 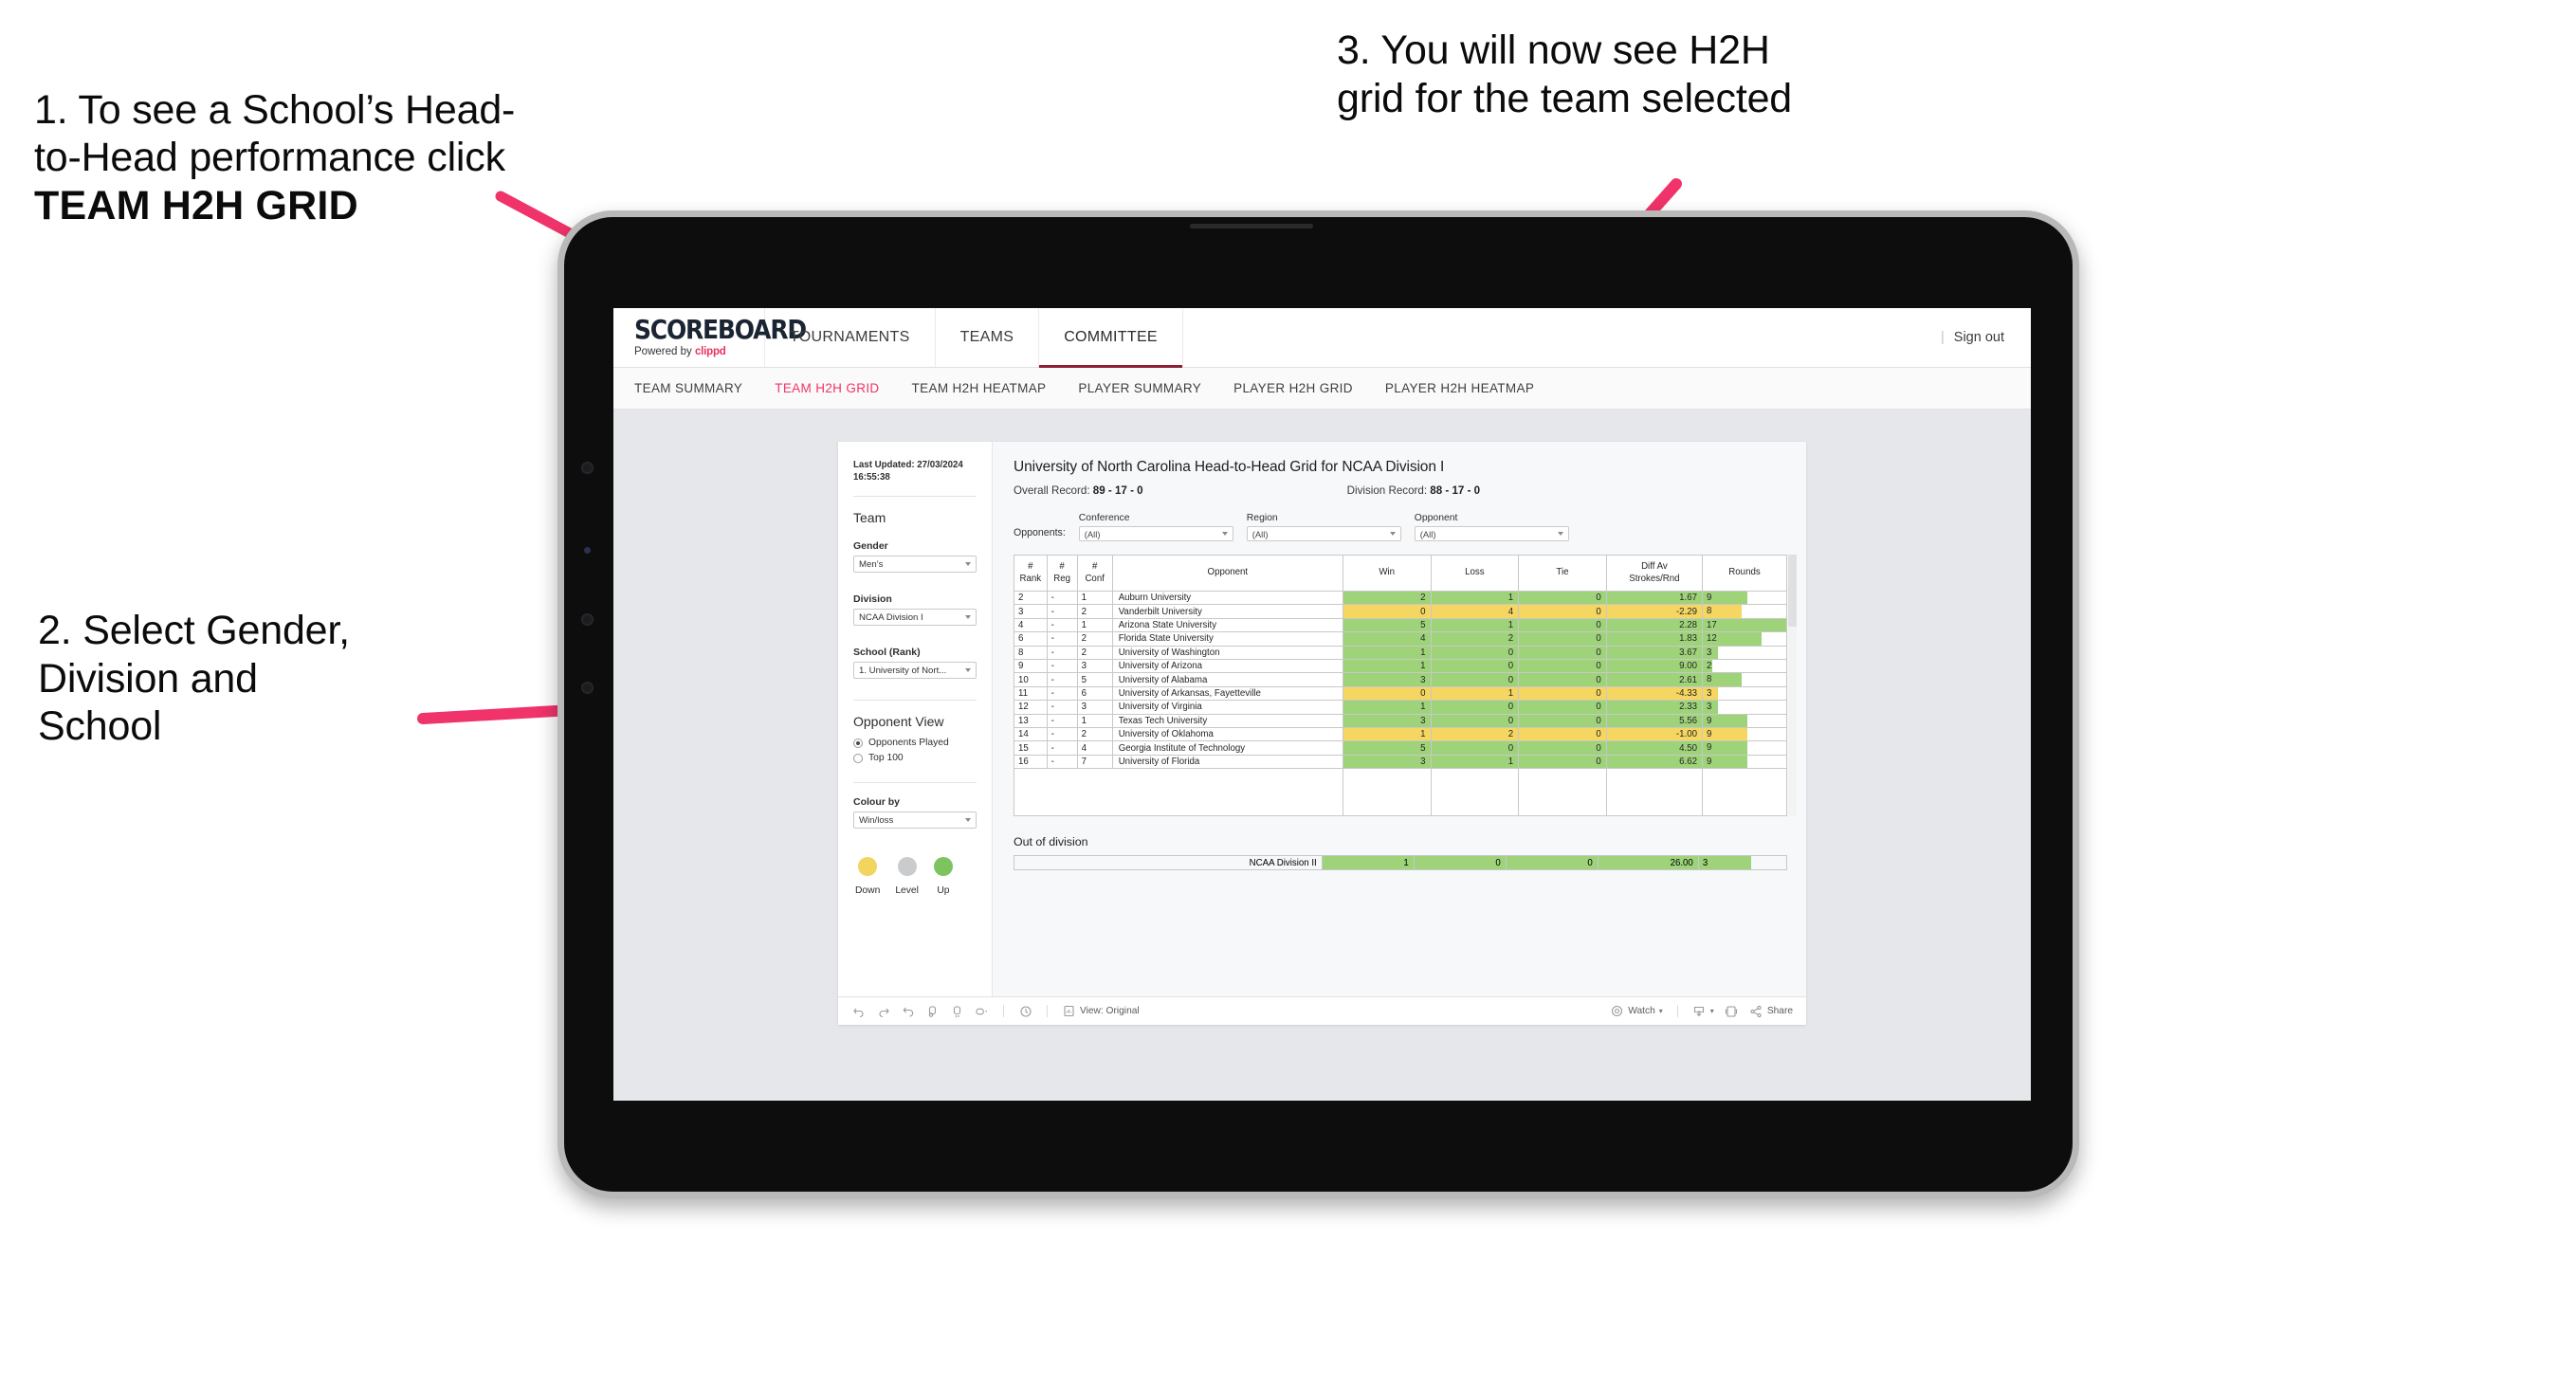 What do you see at coordinates (1560, 534) in the screenshot?
I see `chevron-down-icon` at bounding box center [1560, 534].